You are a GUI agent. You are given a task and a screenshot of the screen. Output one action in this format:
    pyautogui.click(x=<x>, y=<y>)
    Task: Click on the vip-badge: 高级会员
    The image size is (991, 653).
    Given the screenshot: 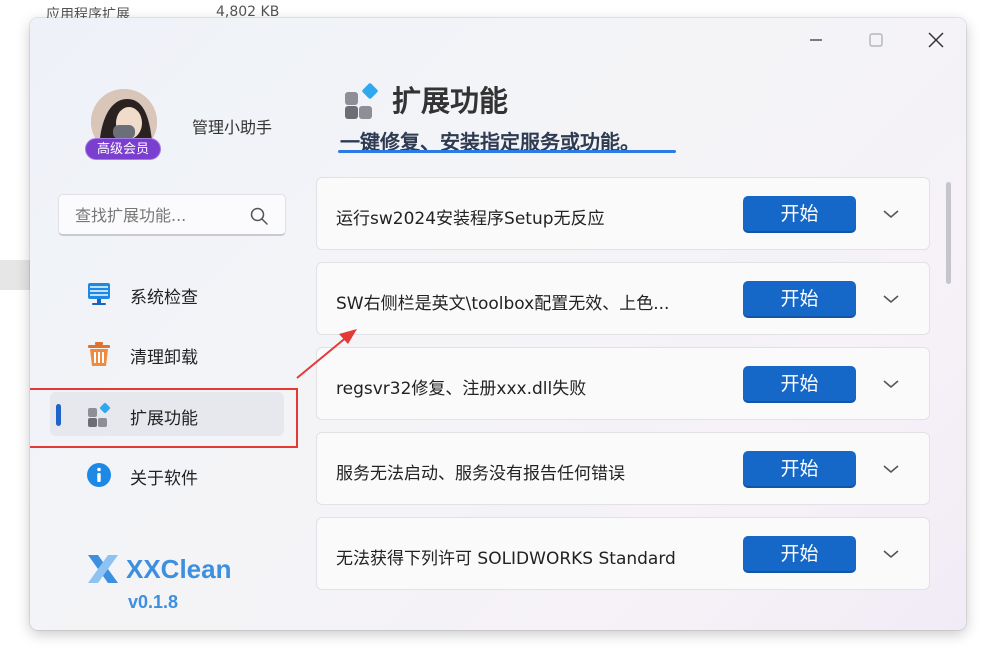 What is the action you would take?
    pyautogui.click(x=123, y=149)
    